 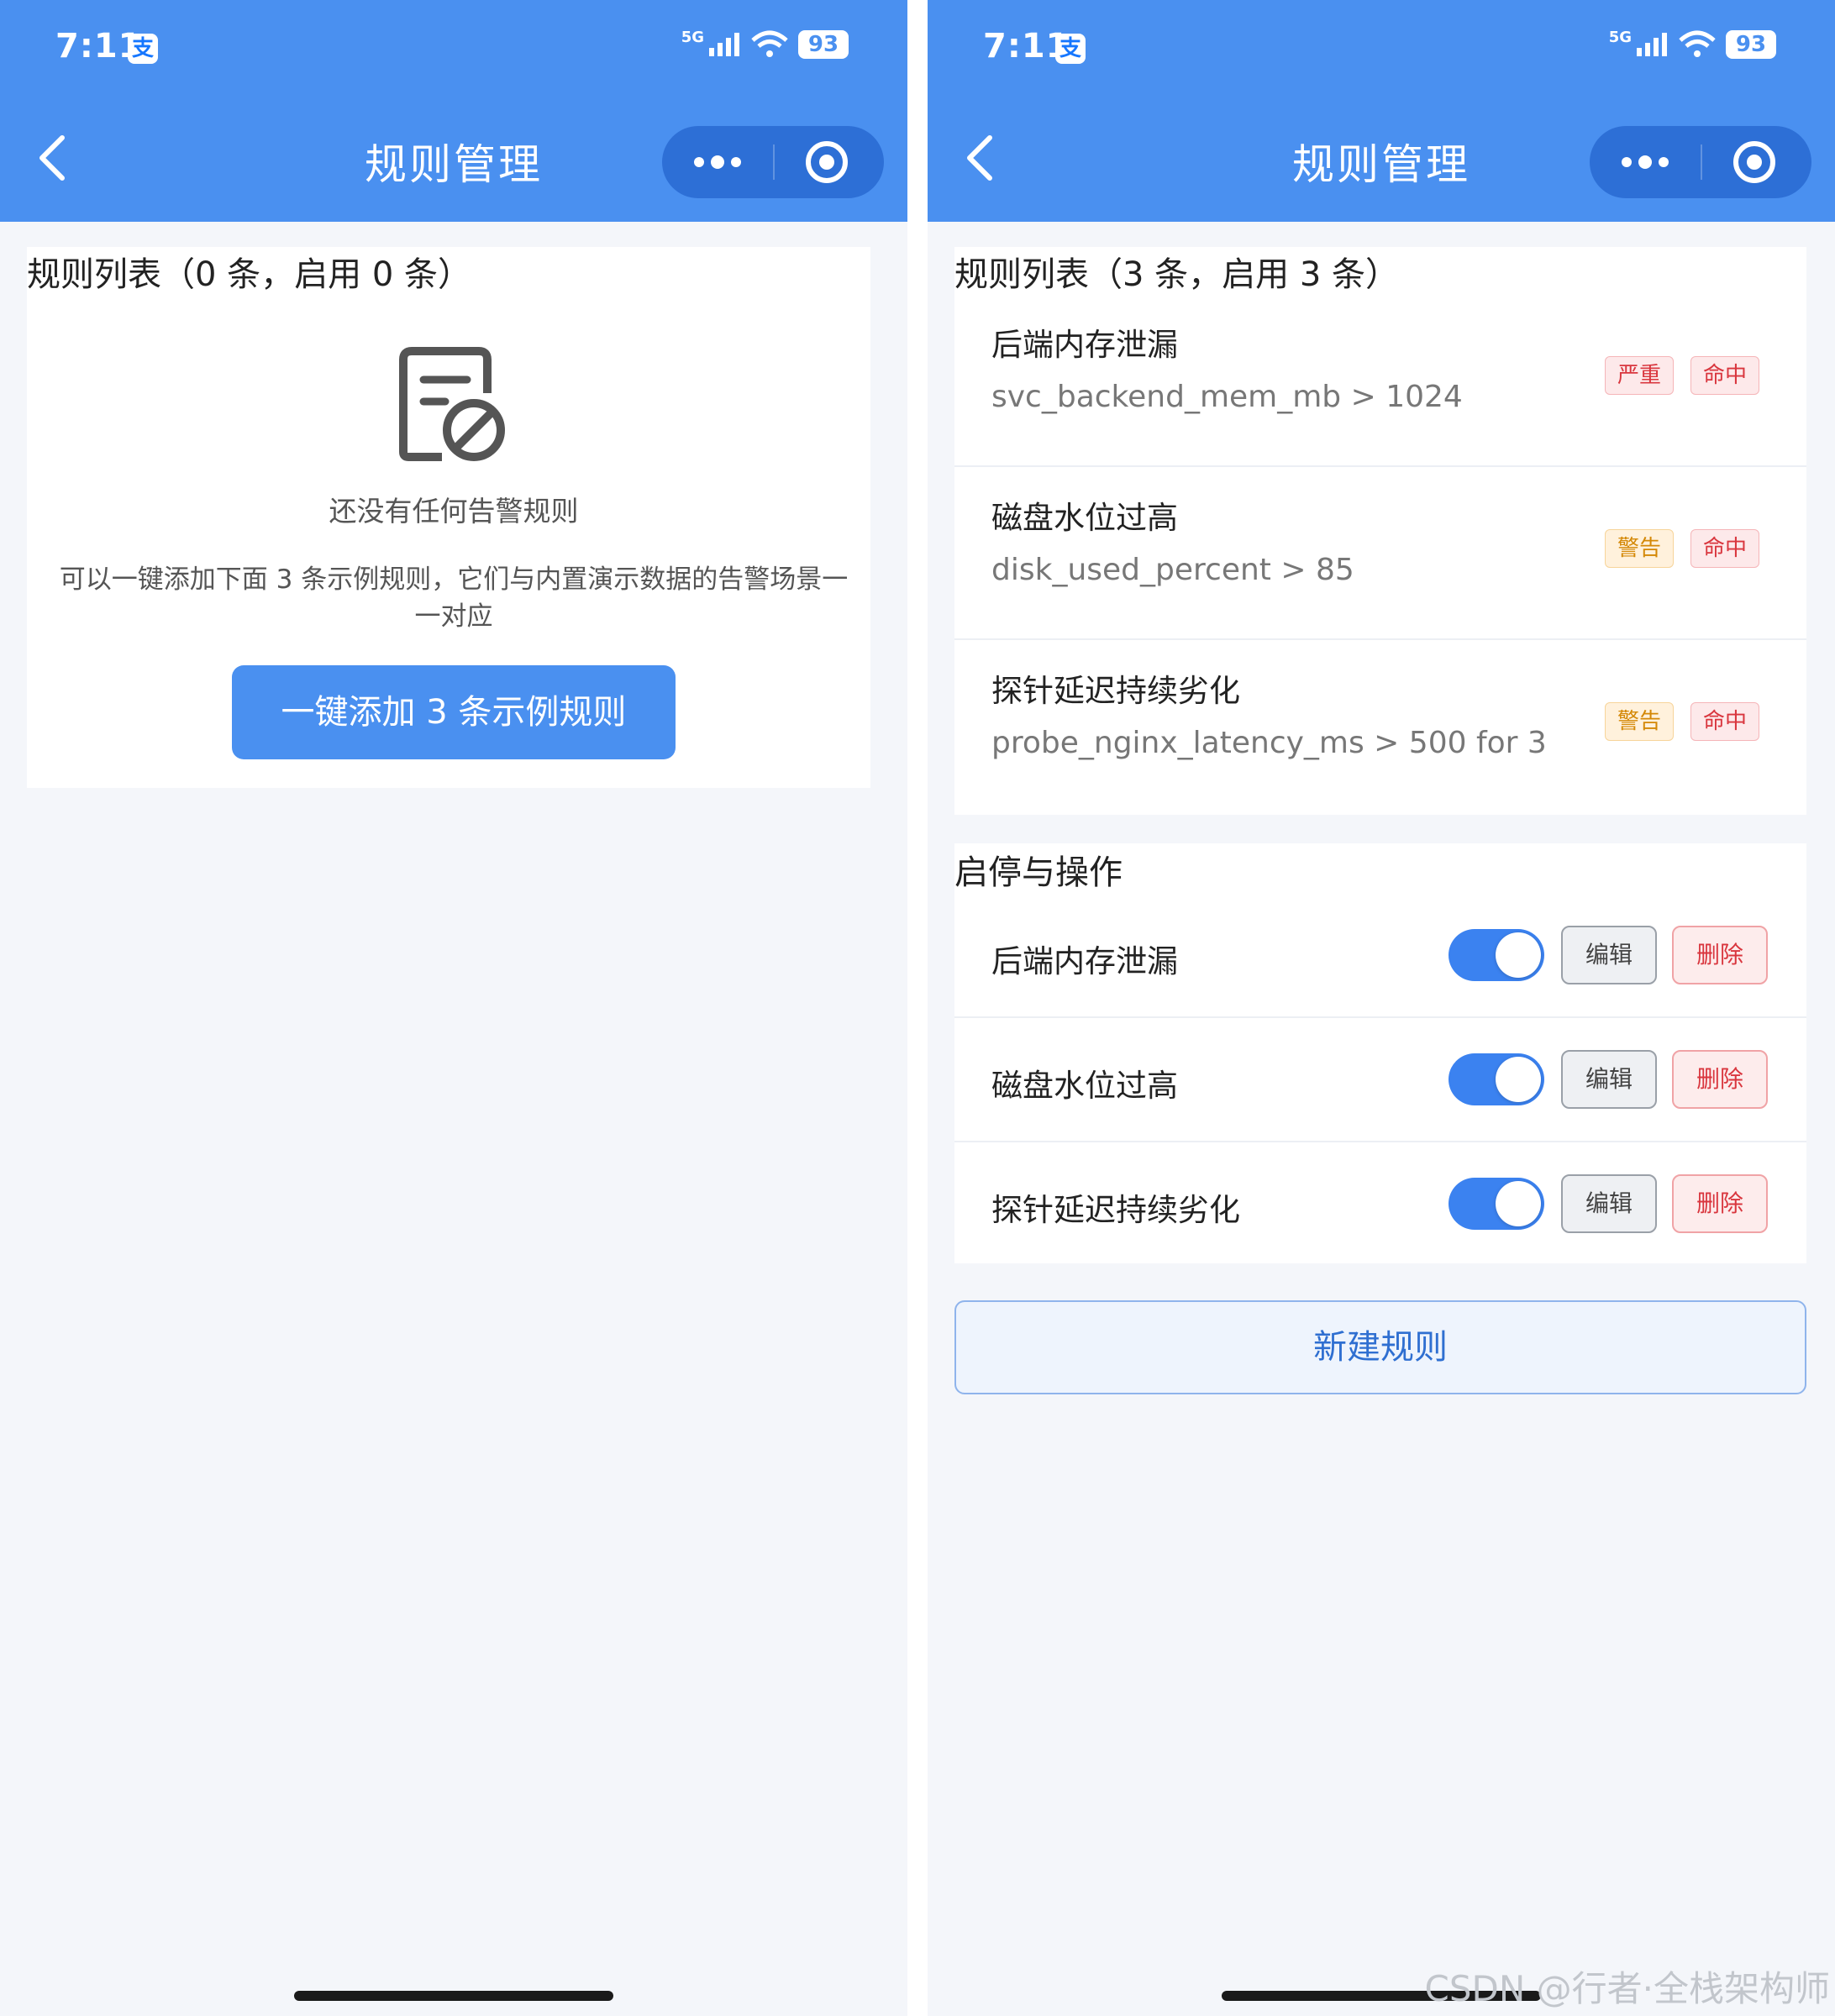 I want to click on operation-rule-name: 探针延迟持续劣化, so click(x=1115, y=1210).